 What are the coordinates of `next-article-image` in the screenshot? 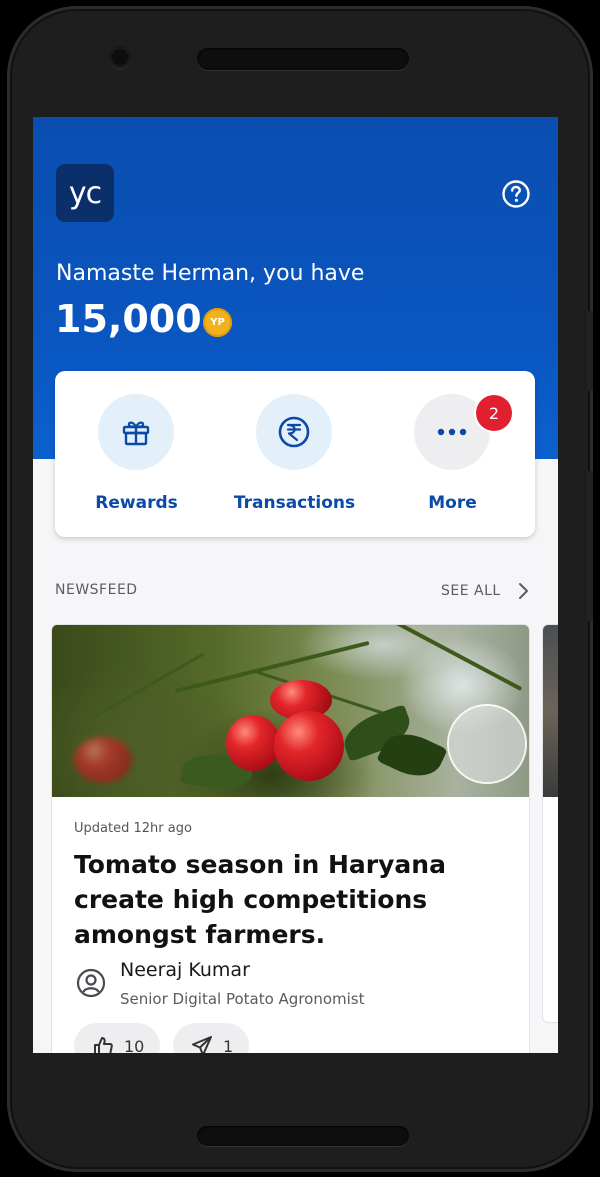 It's located at (550, 711).